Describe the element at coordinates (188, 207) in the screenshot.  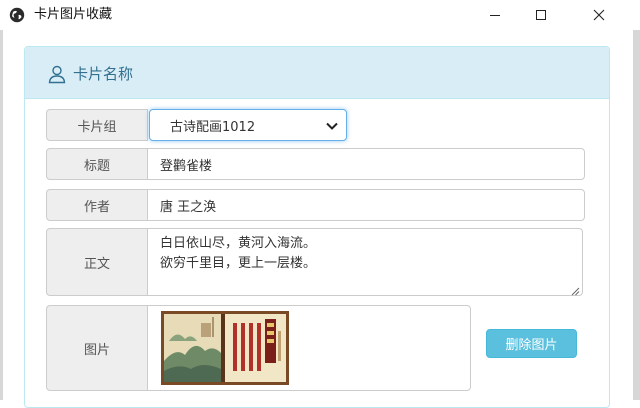
I see `author-value: 唐 王之涣` at that location.